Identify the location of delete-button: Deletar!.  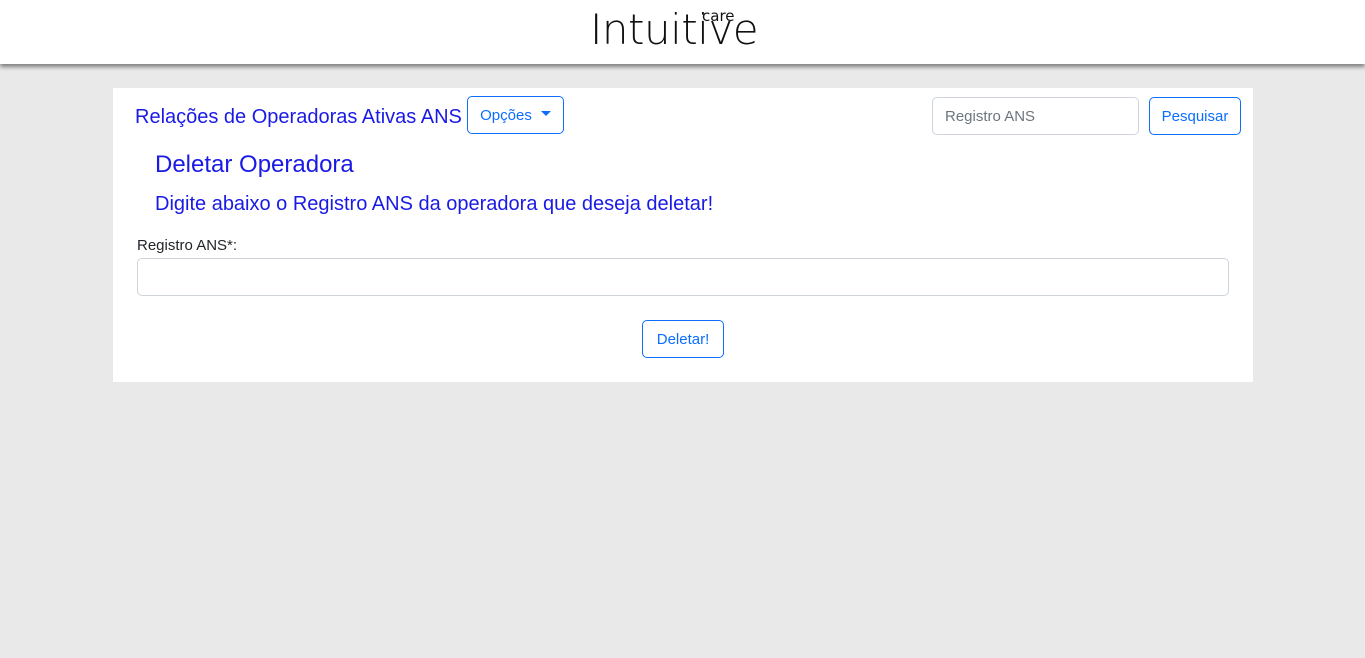
(683, 339).